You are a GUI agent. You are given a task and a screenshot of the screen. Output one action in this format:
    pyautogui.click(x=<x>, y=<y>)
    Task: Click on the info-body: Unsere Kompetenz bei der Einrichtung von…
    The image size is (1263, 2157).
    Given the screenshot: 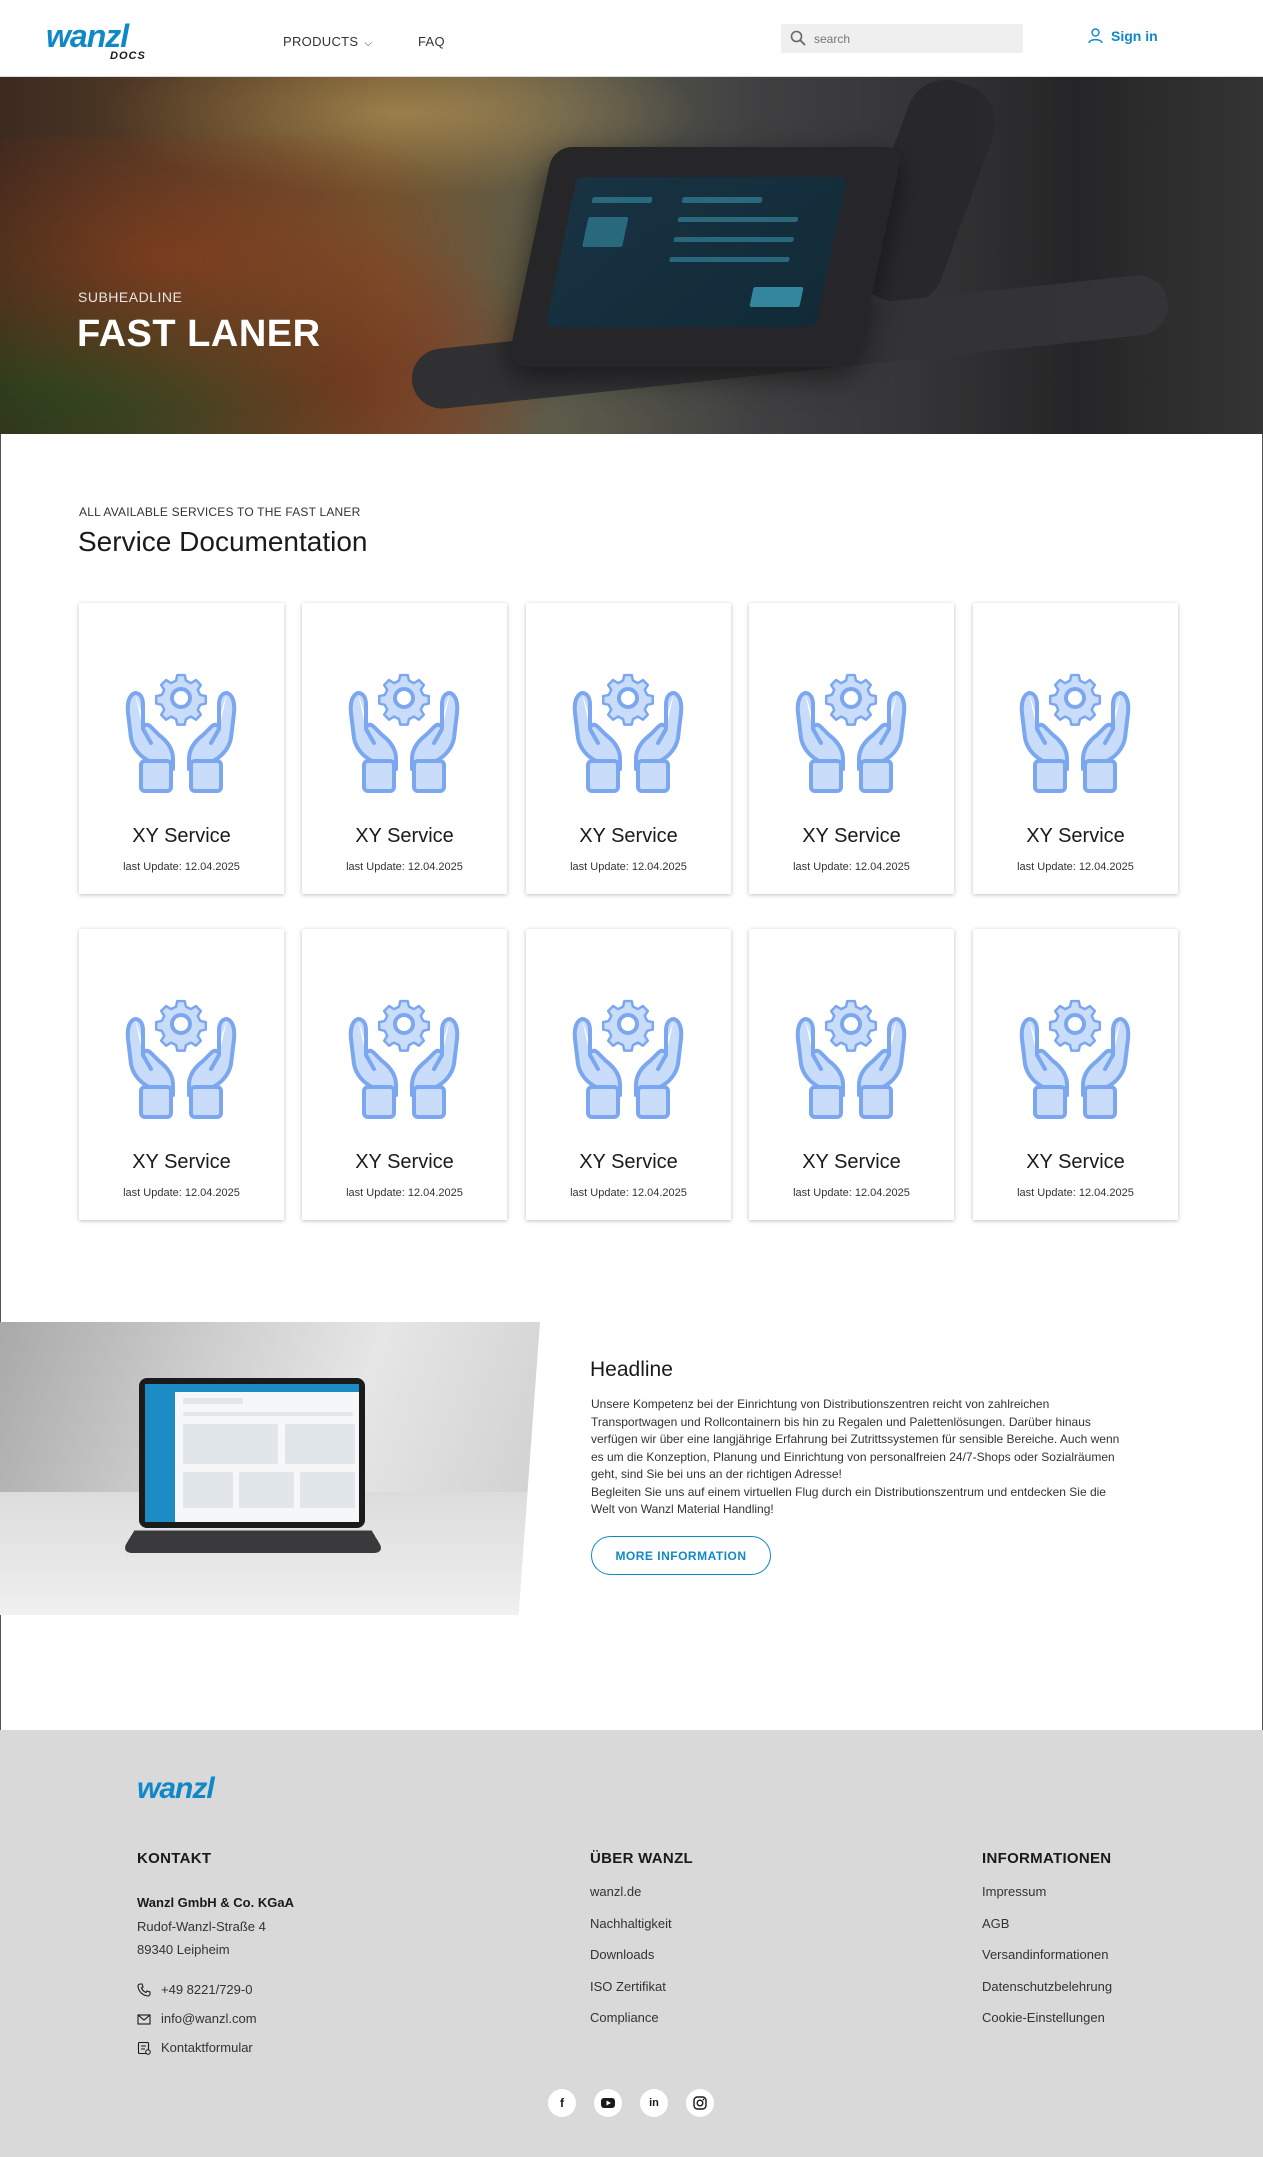 What is the action you would take?
    pyautogui.click(x=856, y=1457)
    